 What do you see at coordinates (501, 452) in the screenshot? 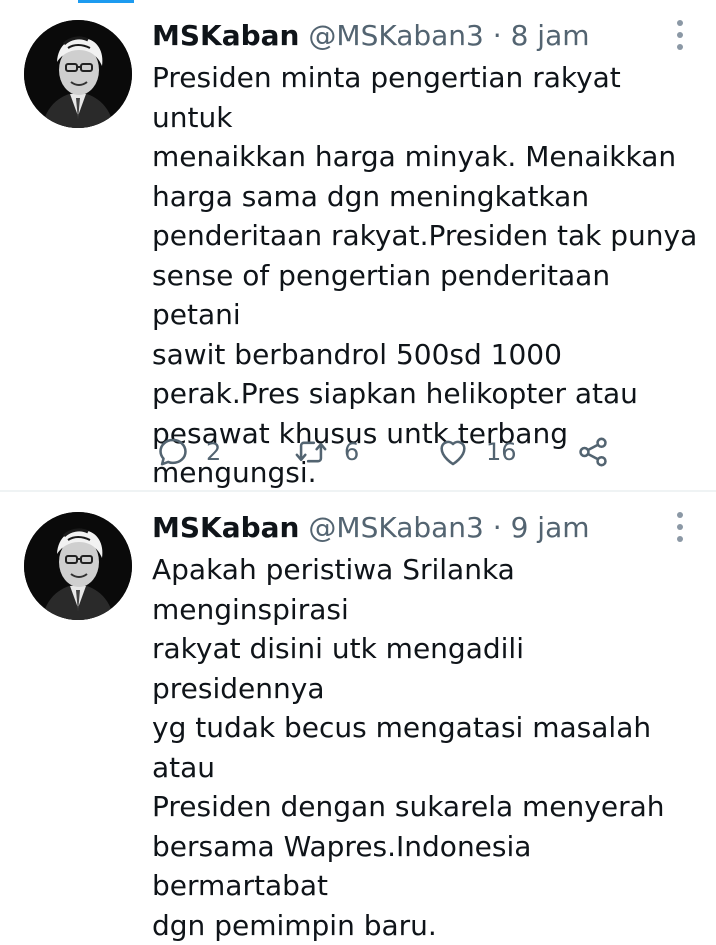
I see `like-count: 16` at bounding box center [501, 452].